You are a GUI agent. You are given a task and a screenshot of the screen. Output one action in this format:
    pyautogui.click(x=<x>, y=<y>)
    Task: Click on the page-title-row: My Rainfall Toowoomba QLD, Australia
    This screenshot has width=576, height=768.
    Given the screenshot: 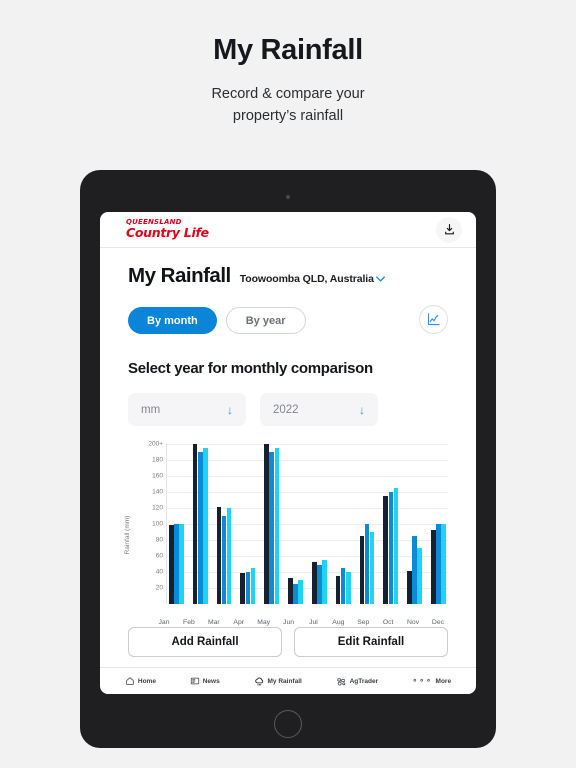 What is the action you would take?
    pyautogui.click(x=288, y=276)
    